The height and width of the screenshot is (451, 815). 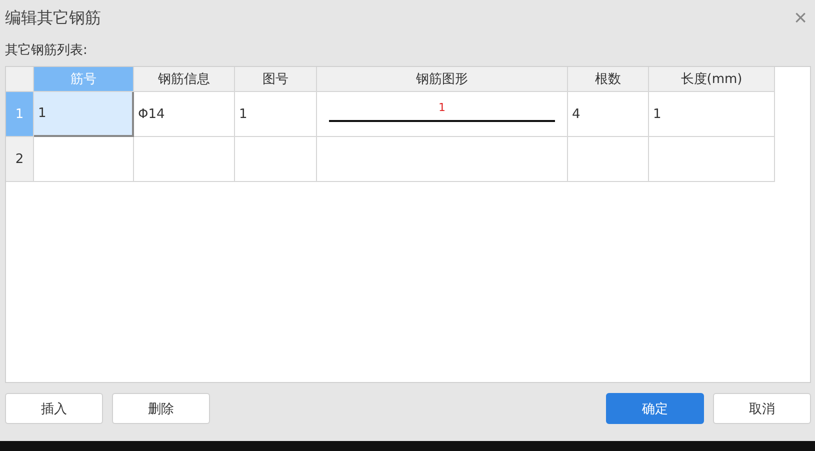 I want to click on row-header: 2, so click(x=20, y=159).